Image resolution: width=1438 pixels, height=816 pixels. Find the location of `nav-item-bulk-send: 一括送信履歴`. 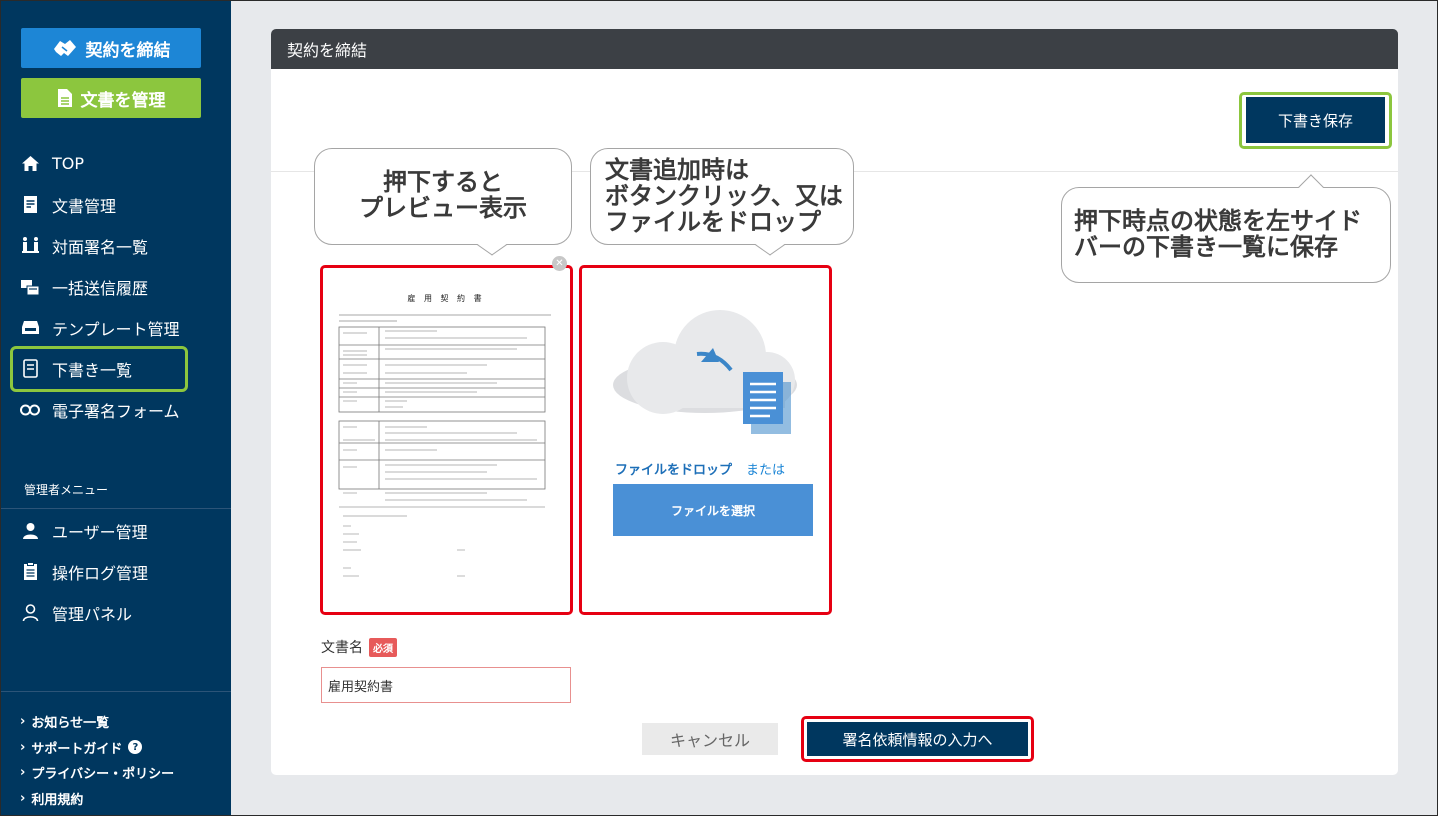

nav-item-bulk-send: 一括送信履歴 is located at coordinates (115, 286).